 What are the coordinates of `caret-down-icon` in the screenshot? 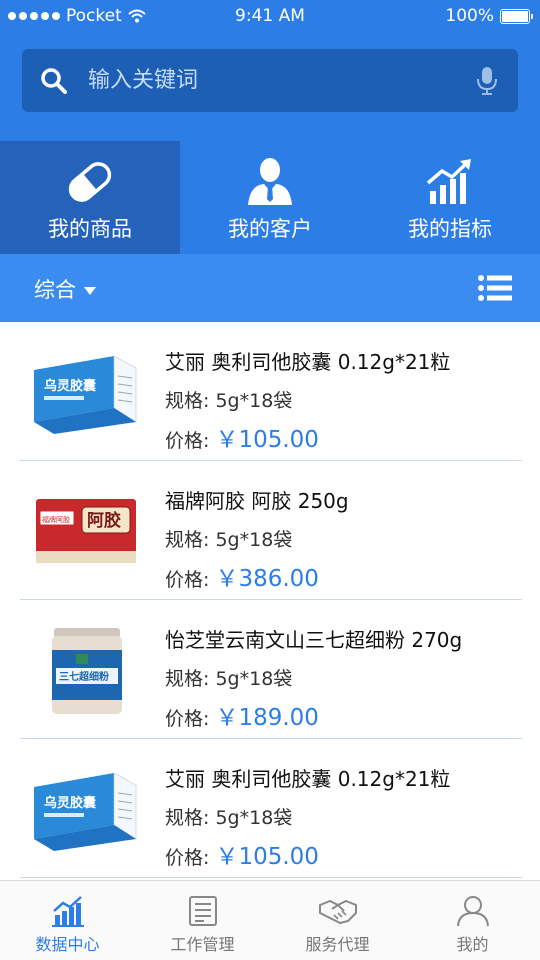 It's located at (90, 290).